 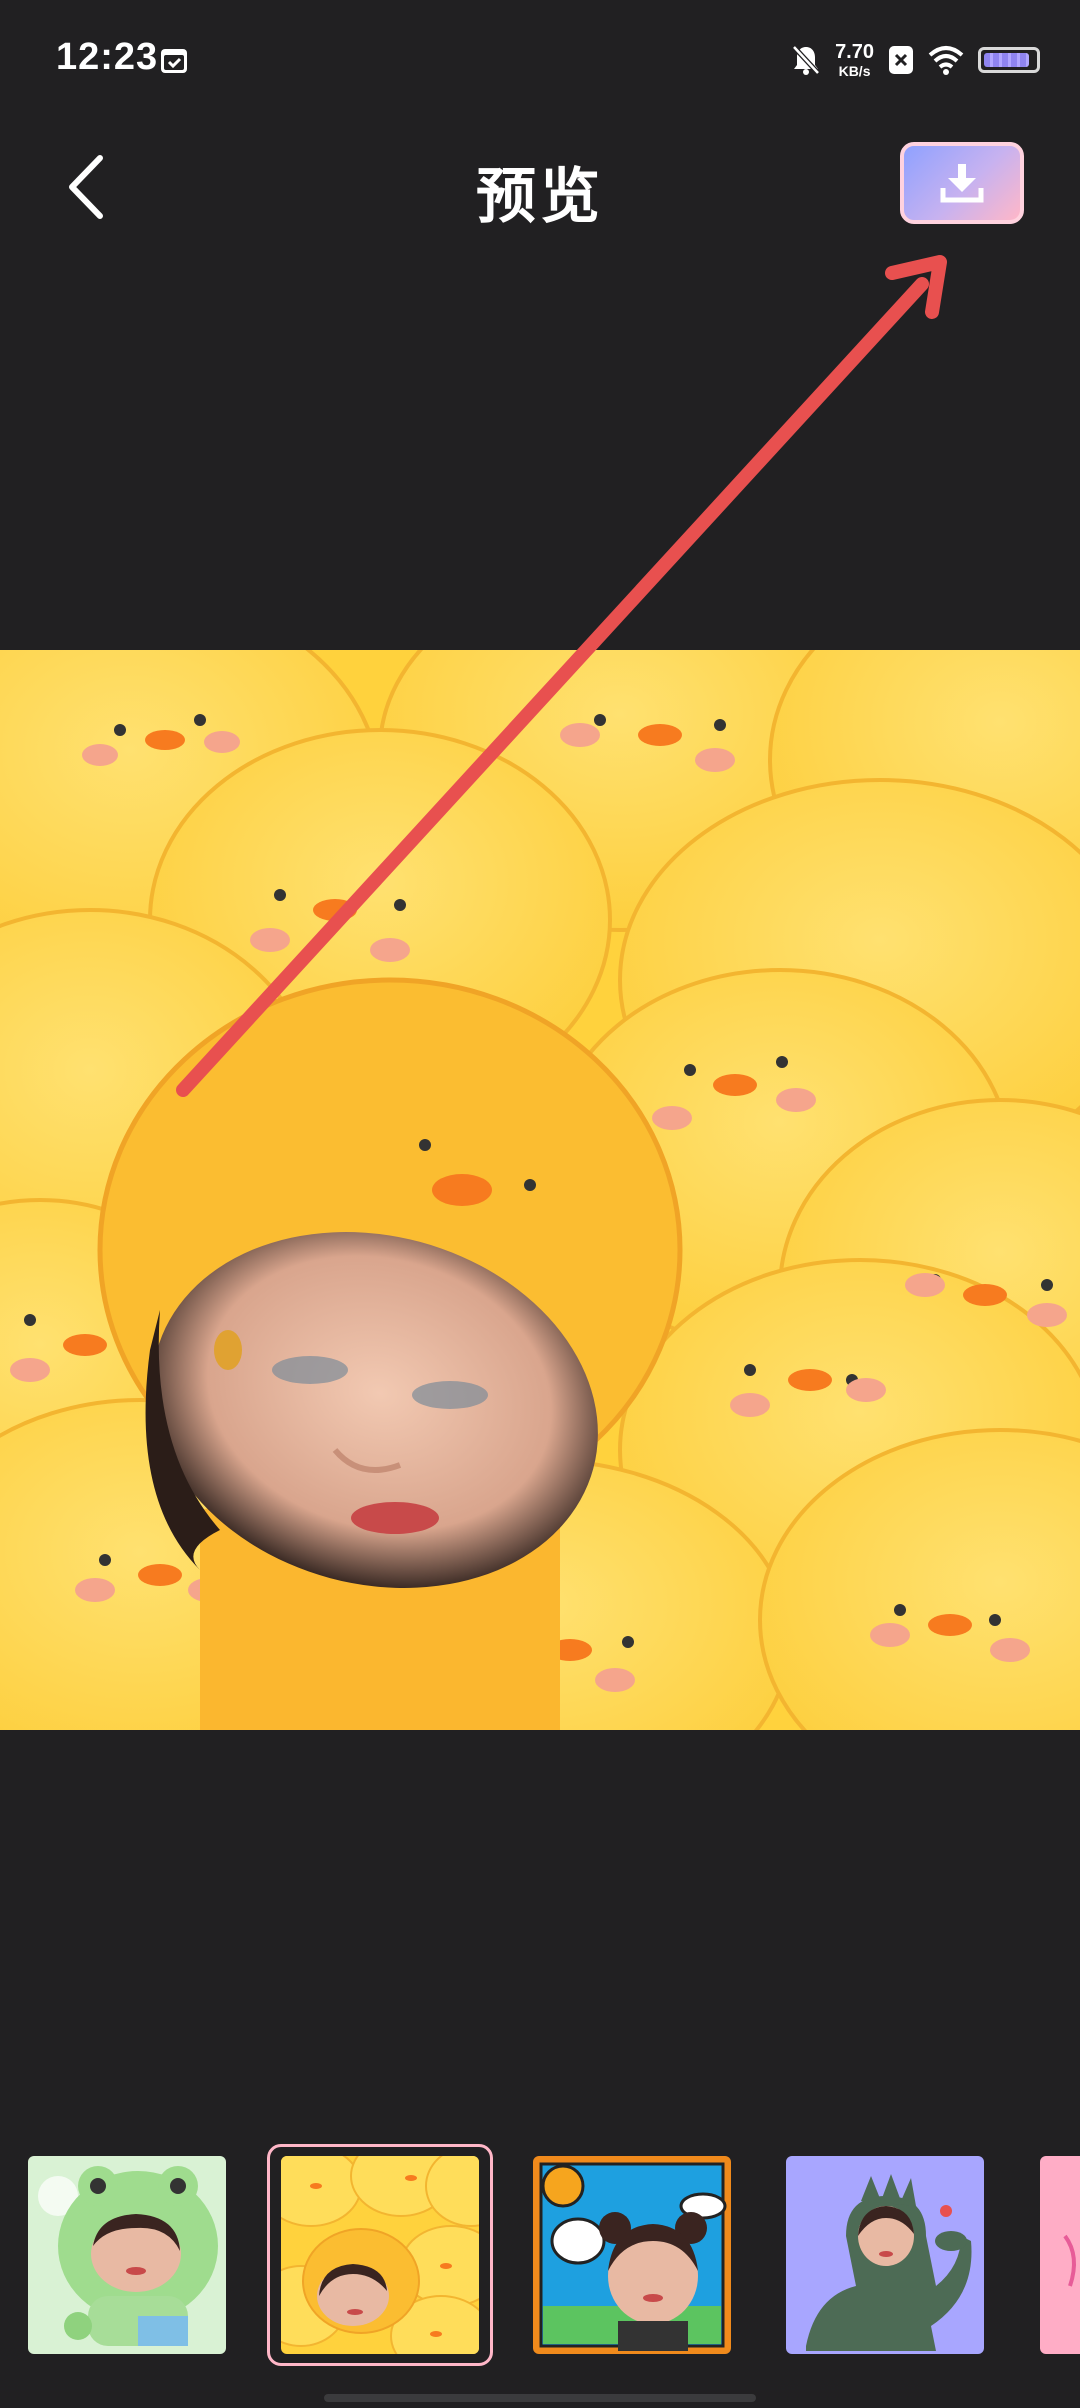 What do you see at coordinates (540, 2398) in the screenshot?
I see `home-indicator` at bounding box center [540, 2398].